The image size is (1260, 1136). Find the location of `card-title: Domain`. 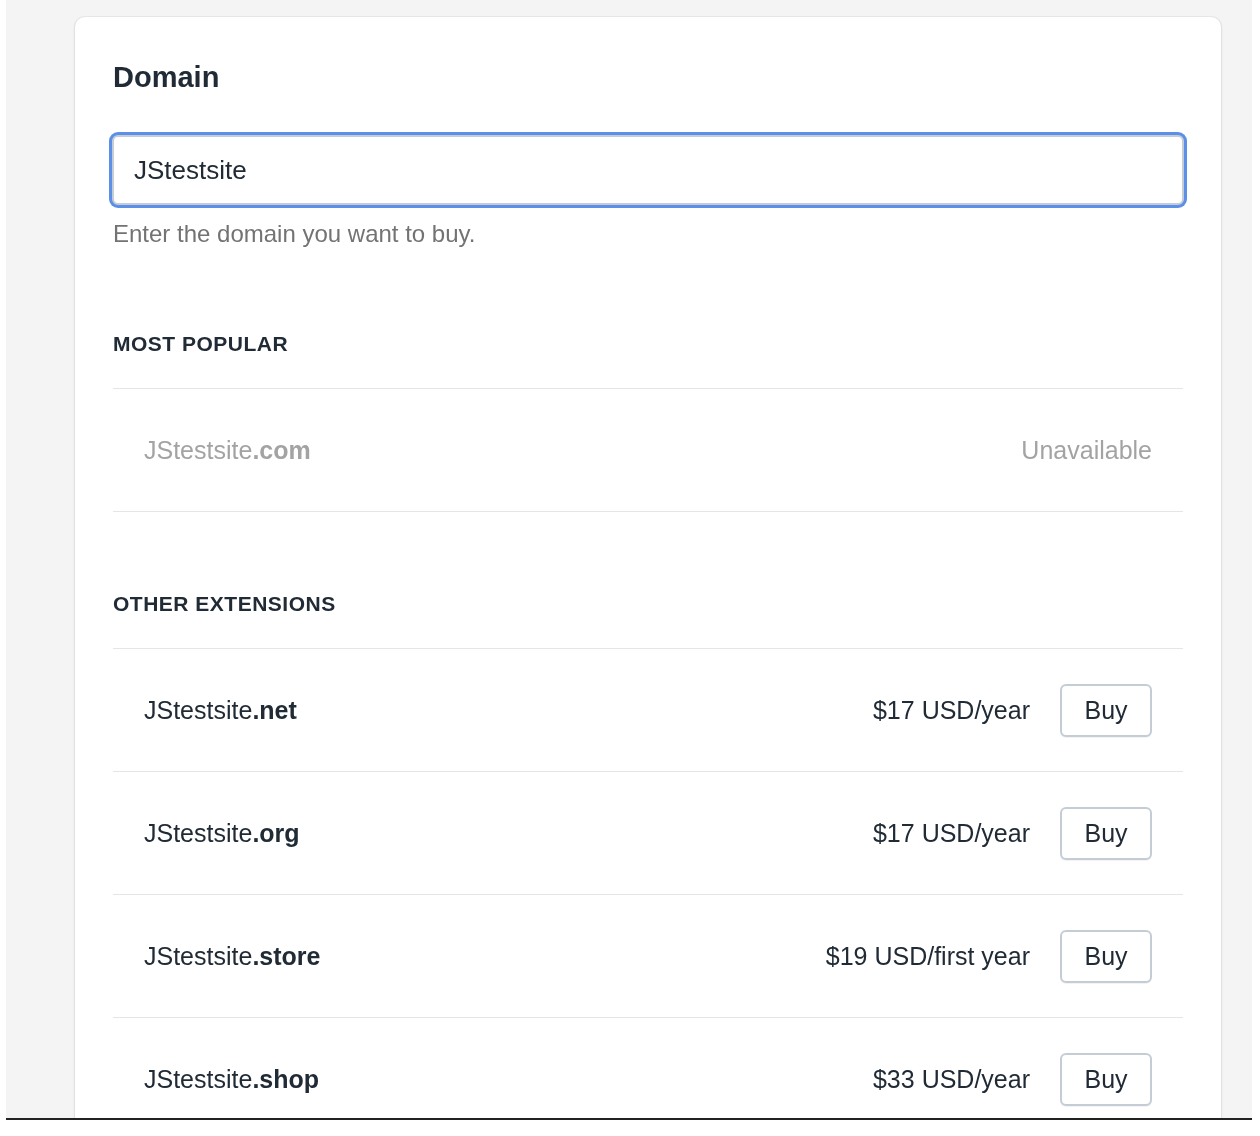

card-title: Domain is located at coordinates (167, 77).